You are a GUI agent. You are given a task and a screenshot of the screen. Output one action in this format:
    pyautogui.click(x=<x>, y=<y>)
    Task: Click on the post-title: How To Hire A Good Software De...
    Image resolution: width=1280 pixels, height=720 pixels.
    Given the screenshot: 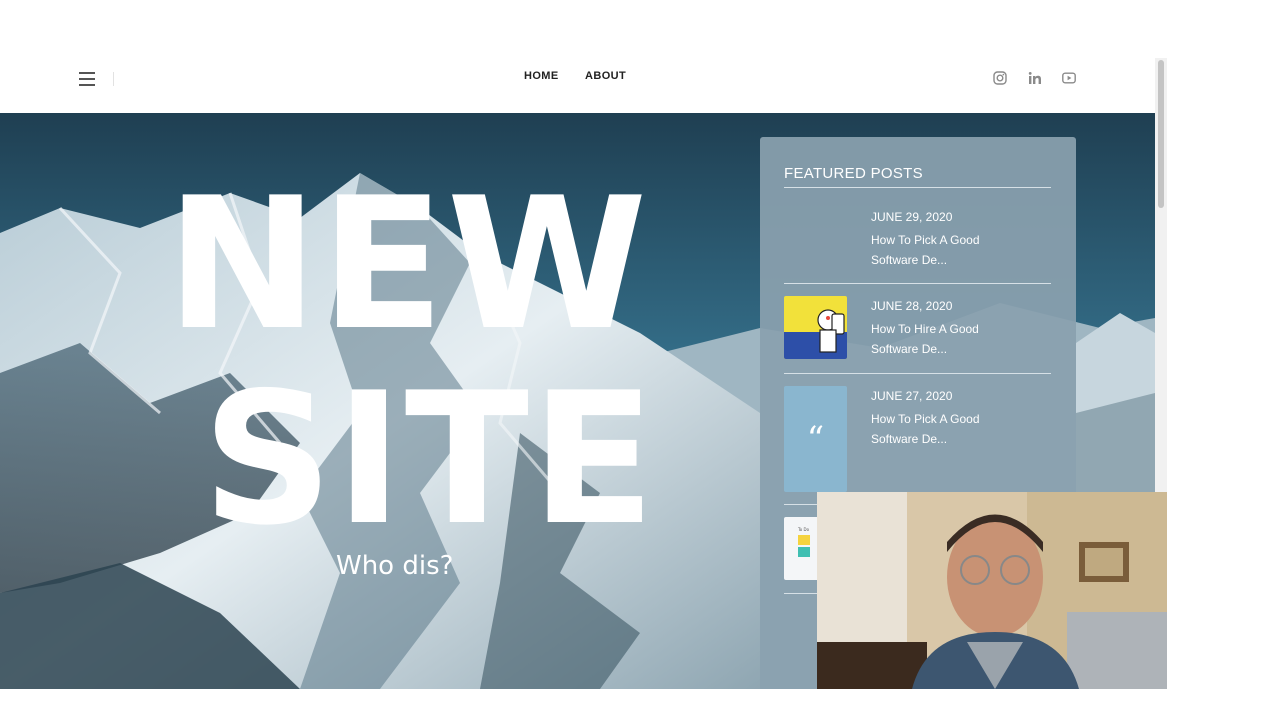 What is the action you would take?
    pyautogui.click(x=946, y=339)
    